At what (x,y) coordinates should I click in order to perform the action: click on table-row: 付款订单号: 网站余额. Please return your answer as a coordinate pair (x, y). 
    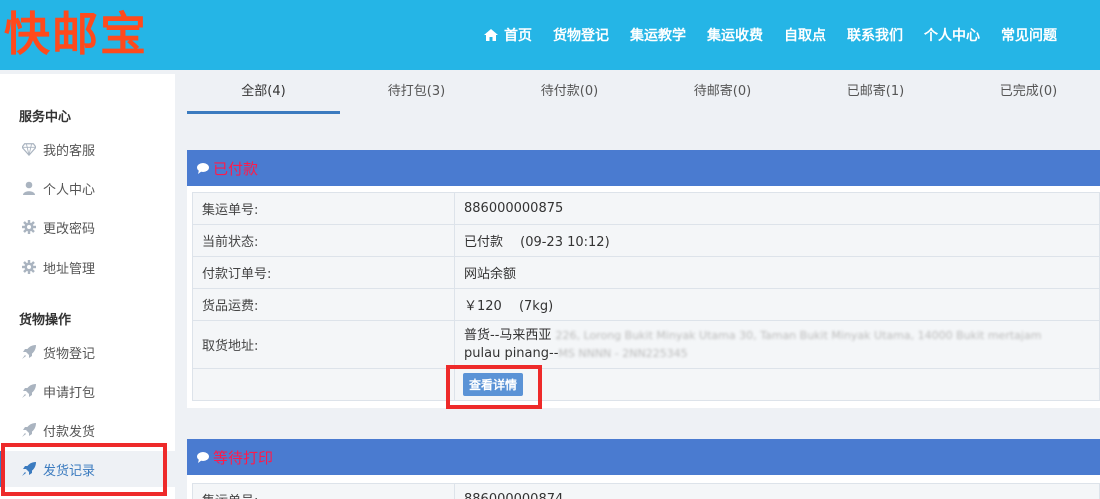
    Looking at the image, I should click on (646, 272).